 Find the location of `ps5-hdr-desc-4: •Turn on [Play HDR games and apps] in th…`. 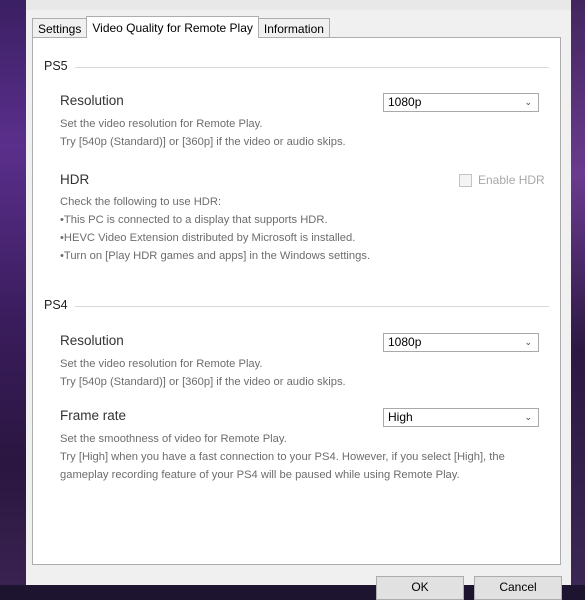

ps5-hdr-desc-4: •Turn on [Play HDR games and apps] in th… is located at coordinates (215, 256).